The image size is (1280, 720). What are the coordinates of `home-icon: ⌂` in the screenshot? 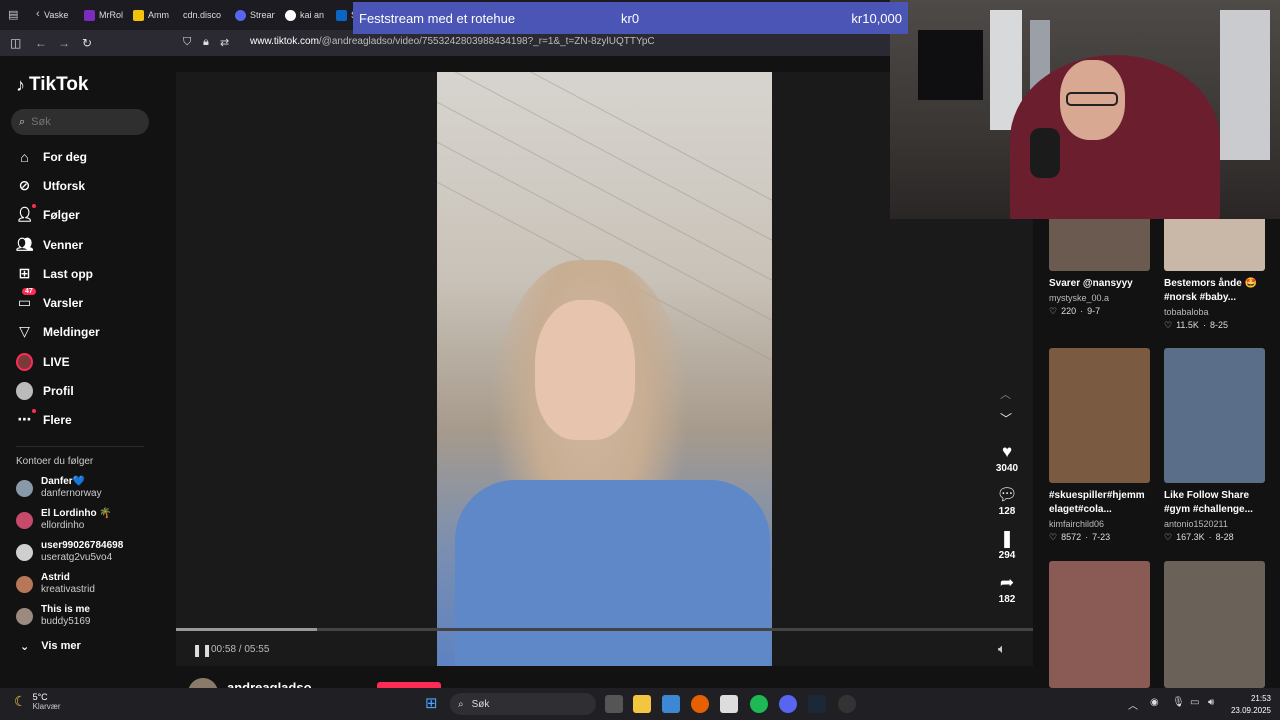 It's located at (24, 156).